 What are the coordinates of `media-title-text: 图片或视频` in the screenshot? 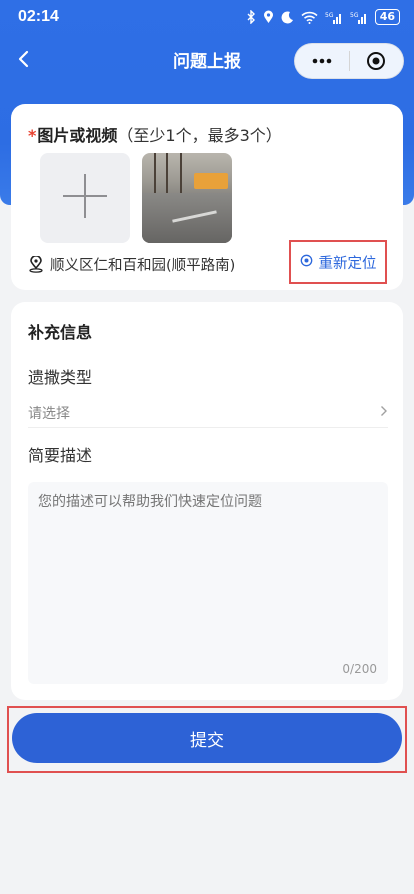 It's located at (77, 135).